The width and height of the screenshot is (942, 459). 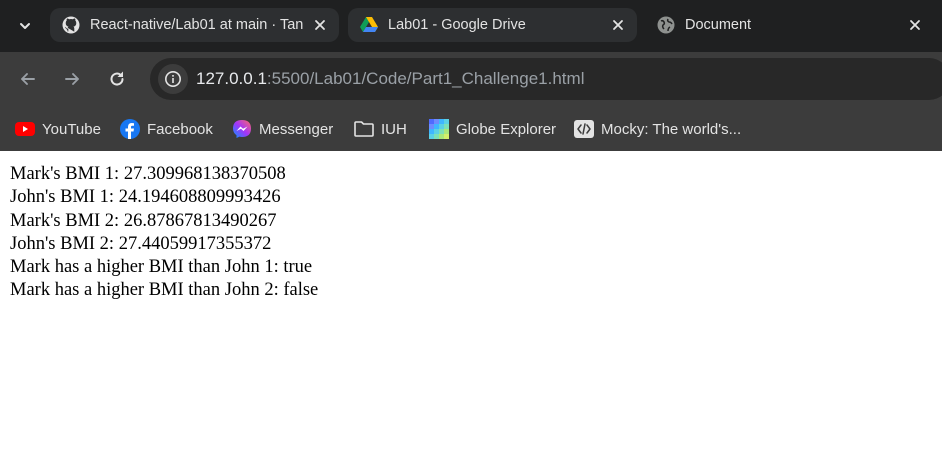 I want to click on bookmark-label: YouTube, so click(x=71, y=129).